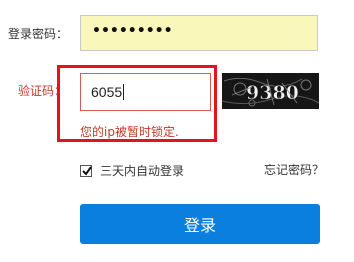  I want to click on password-label: 登录密码：, so click(38, 34).